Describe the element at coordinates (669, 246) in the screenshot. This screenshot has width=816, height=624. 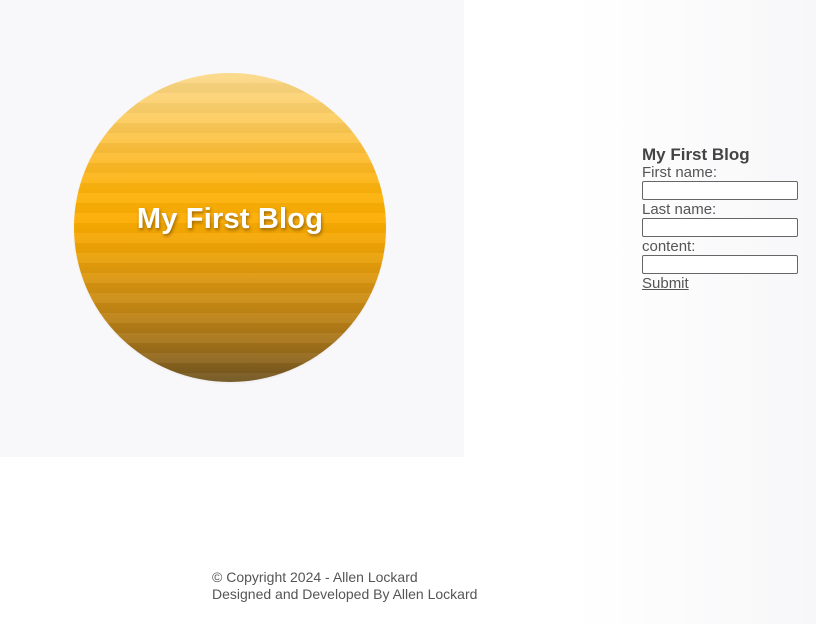
I see `content-label: content:` at that location.